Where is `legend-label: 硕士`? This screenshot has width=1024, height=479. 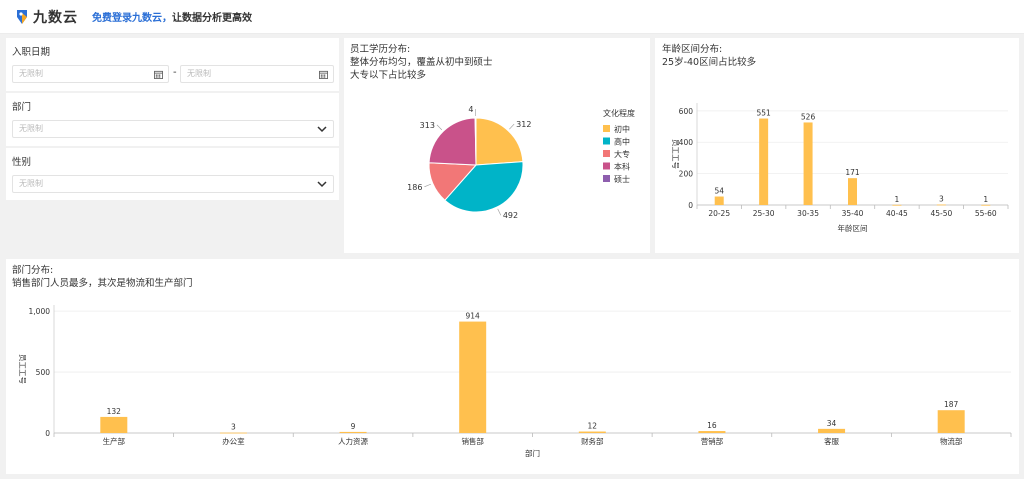
legend-label: 硕士 is located at coordinates (622, 179).